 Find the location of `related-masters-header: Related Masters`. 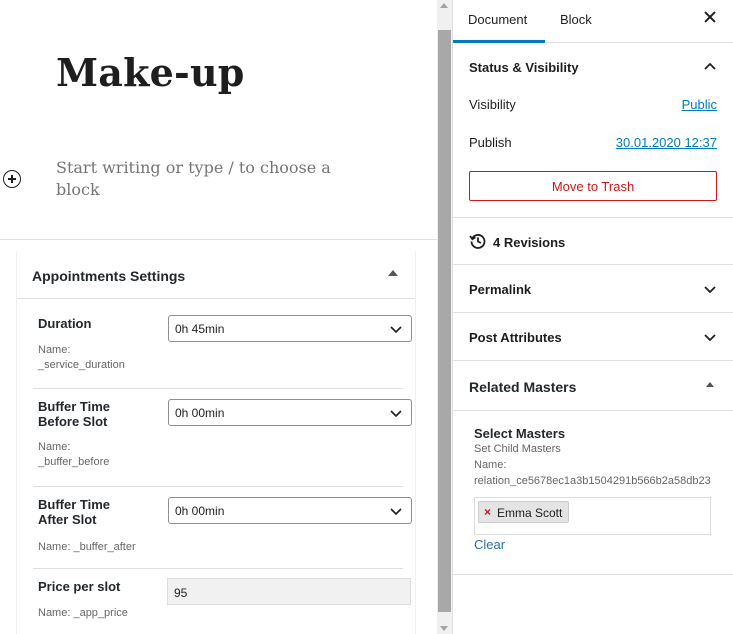

related-masters-header: Related Masters is located at coordinates (593, 386).